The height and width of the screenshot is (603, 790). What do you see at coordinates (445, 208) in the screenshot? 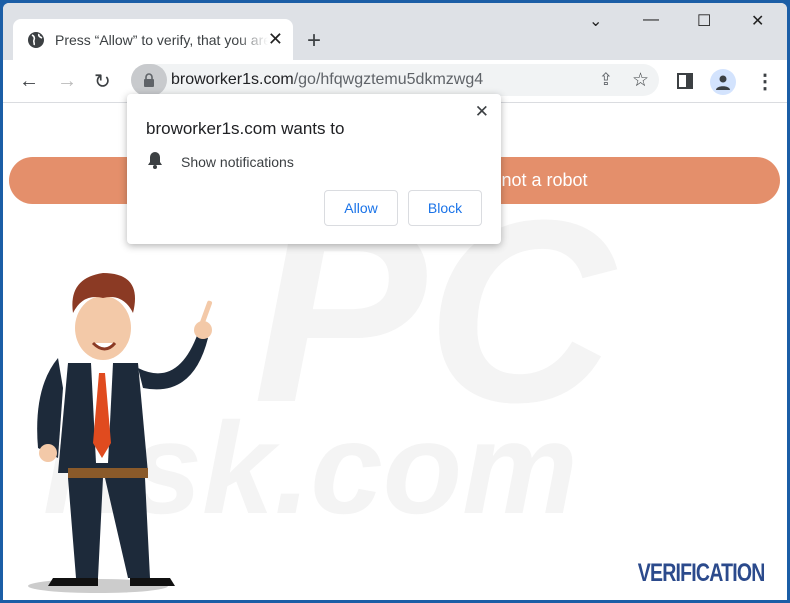
I see `block-button: Block` at bounding box center [445, 208].